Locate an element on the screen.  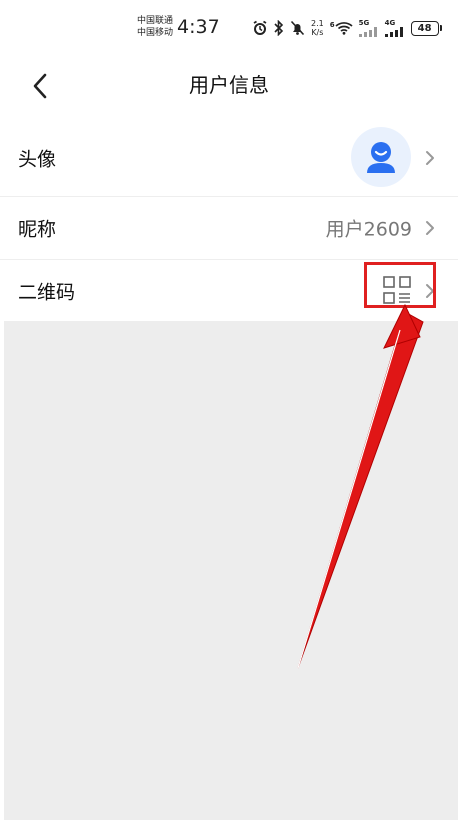
clock: 4:37 is located at coordinates (198, 27).